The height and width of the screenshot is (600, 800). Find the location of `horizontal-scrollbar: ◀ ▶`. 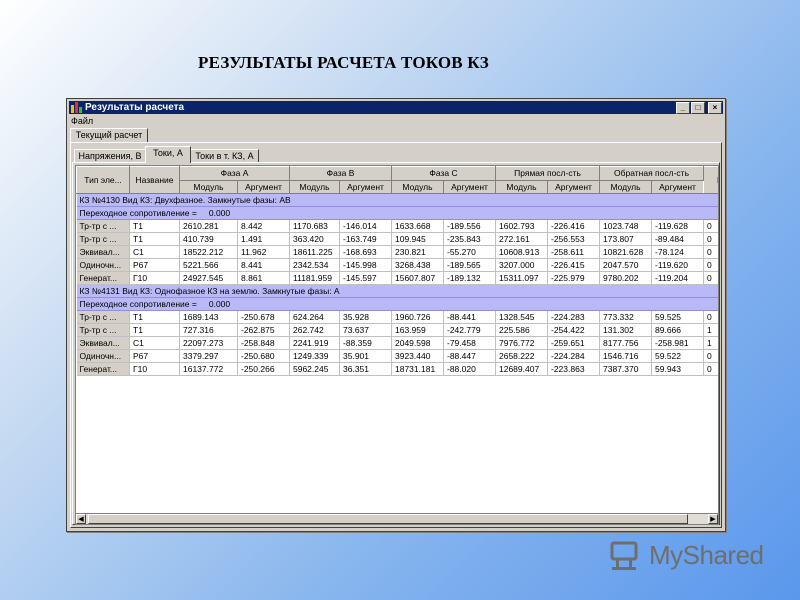

horizontal-scrollbar: ◀ ▶ is located at coordinates (397, 519).